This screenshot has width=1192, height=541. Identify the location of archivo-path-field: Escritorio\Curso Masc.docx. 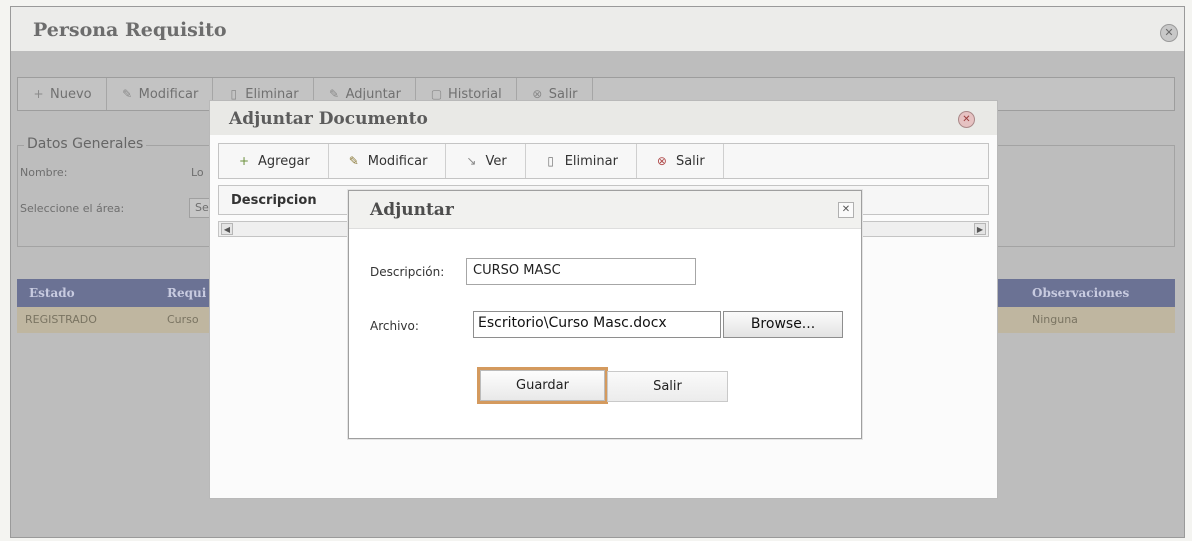
(597, 324).